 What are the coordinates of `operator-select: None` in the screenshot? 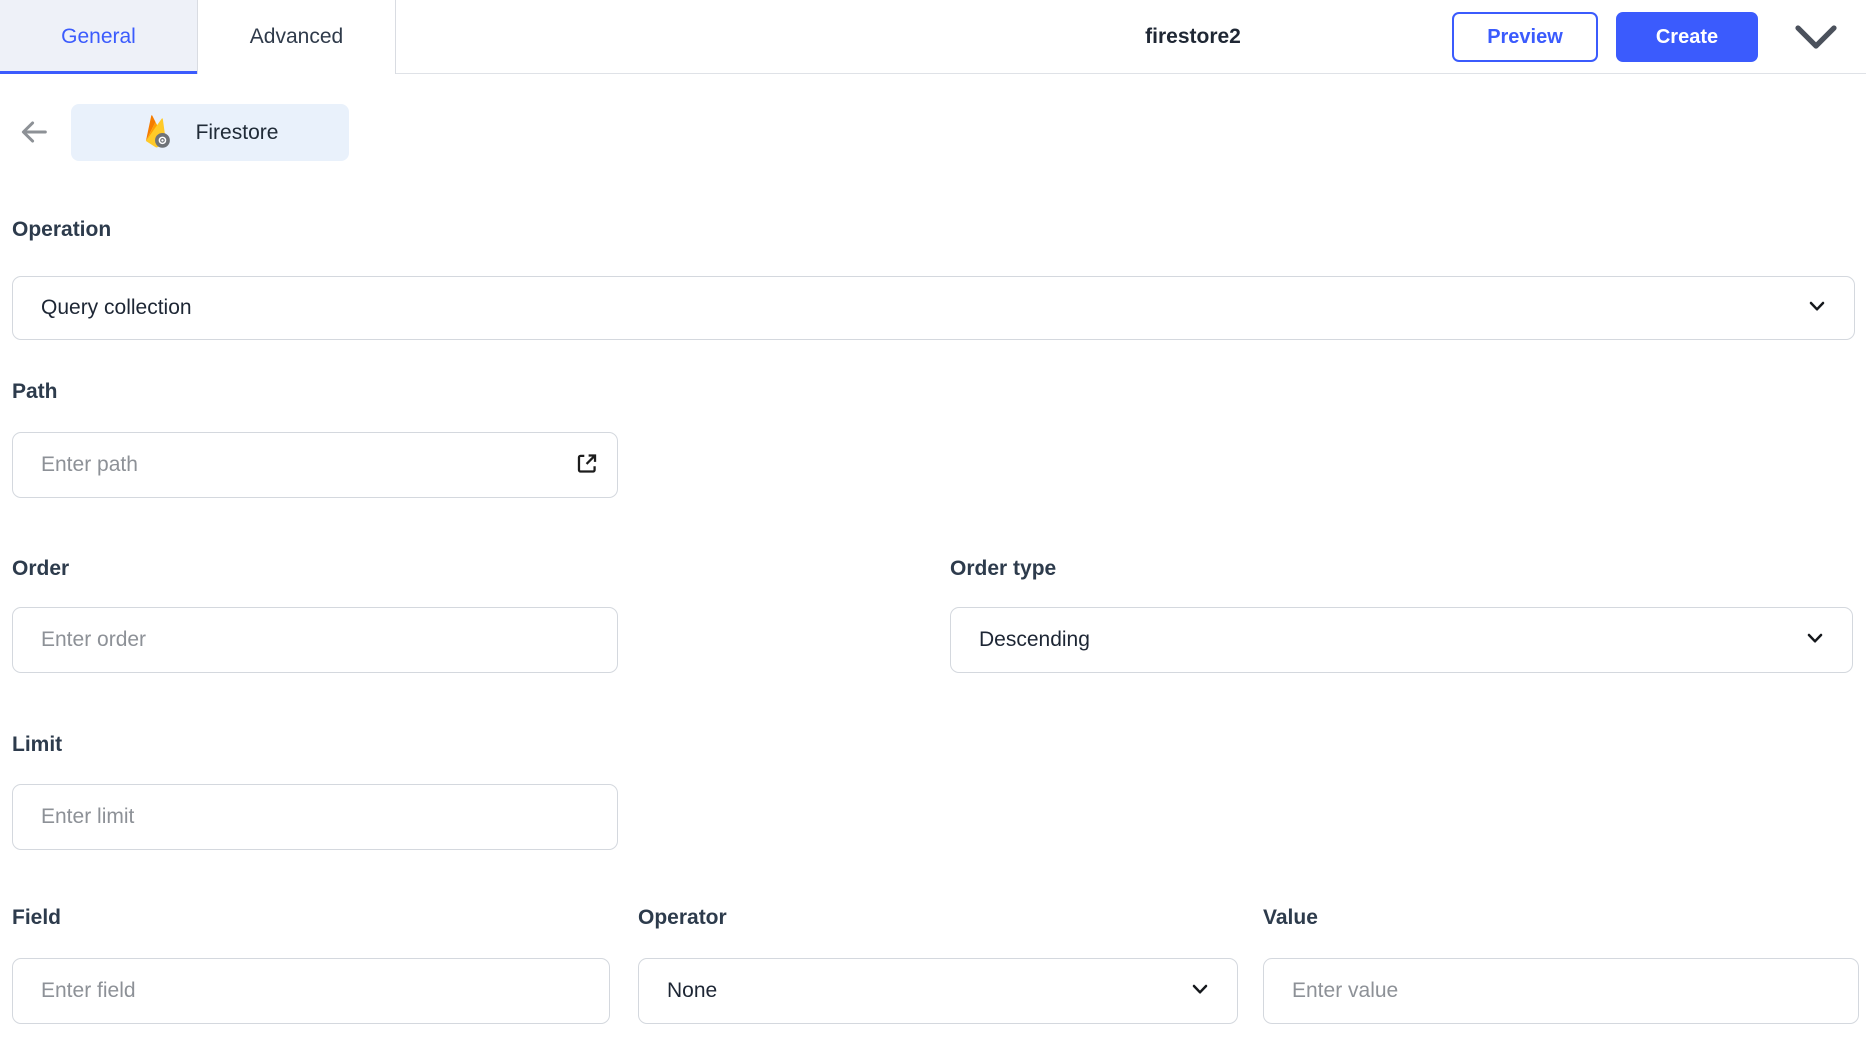 It's located at (938, 991).